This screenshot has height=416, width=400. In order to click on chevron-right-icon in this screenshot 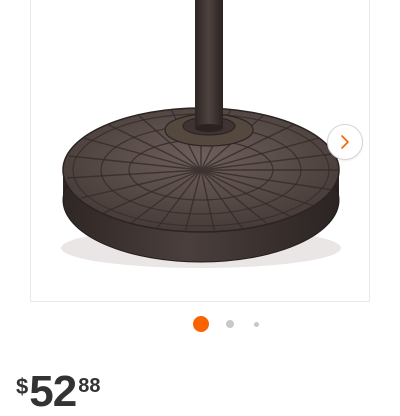, I will do `click(345, 142)`.